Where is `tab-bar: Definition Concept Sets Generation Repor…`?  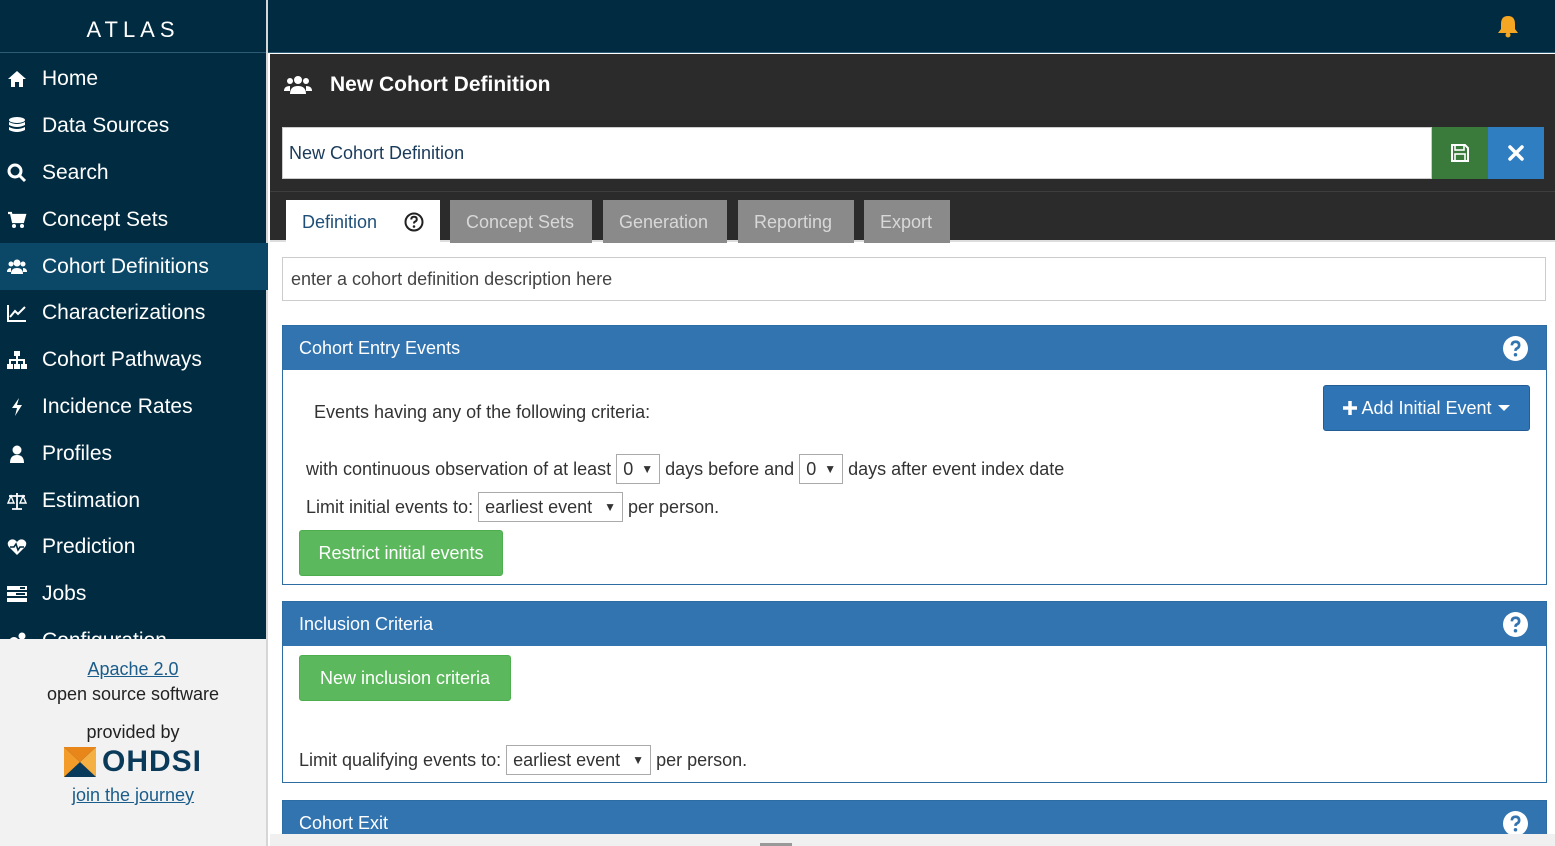 tab-bar: Definition Concept Sets Generation Repor… is located at coordinates (912, 217).